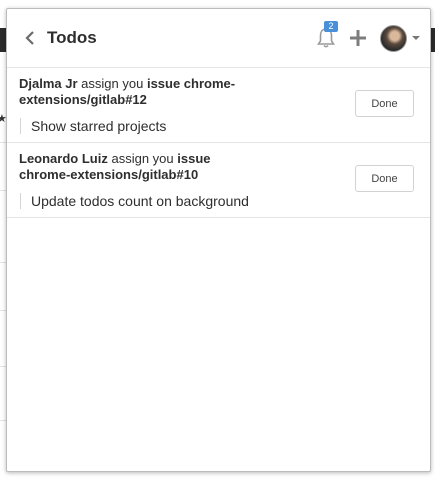  I want to click on notification-count-badge: 2, so click(331, 26).